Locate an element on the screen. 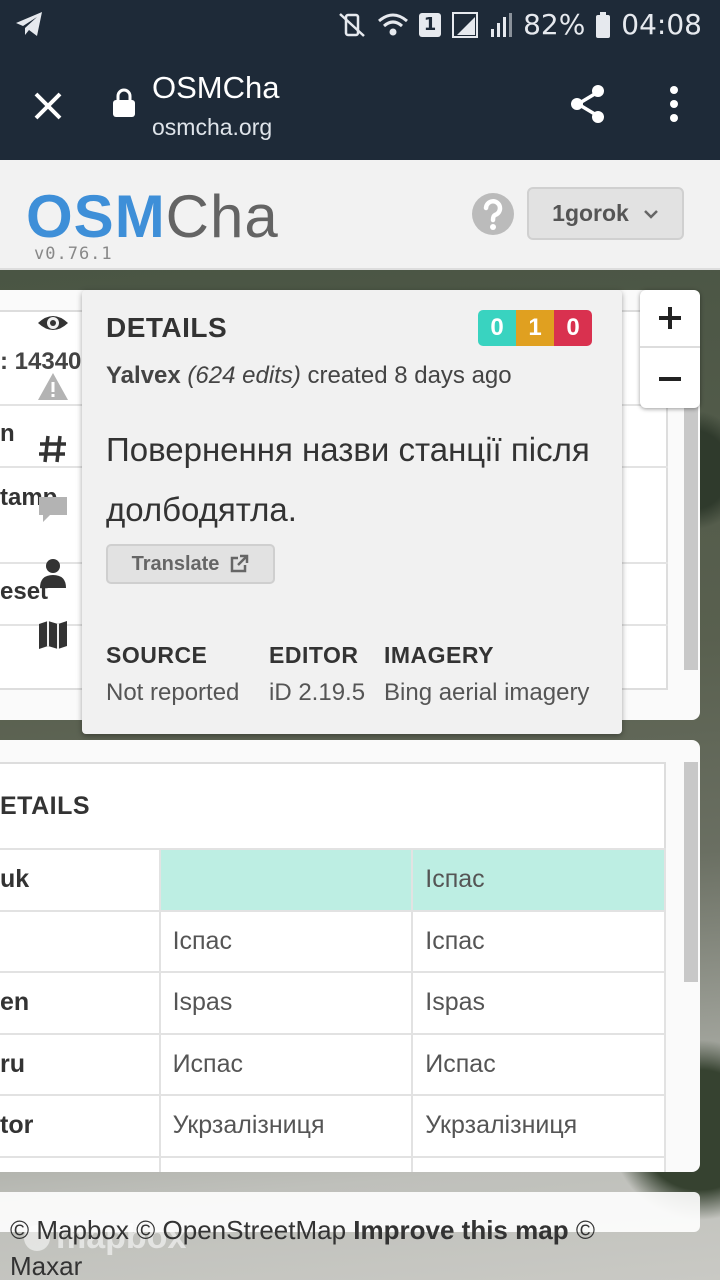  map-icon is located at coordinates (53, 635).